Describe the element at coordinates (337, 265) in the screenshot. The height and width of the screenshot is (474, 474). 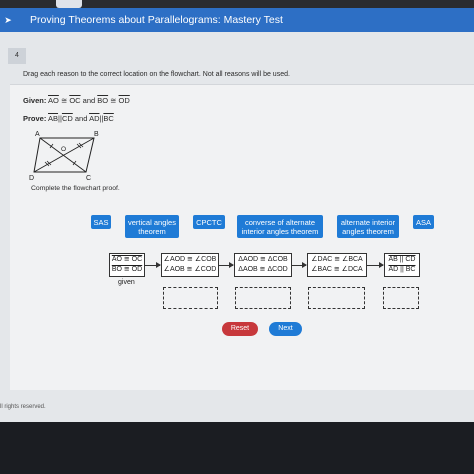
I see `flowchart-box-alt-angles: ∠DAC ≅ ∠BCA ∠BAC ≅ ∠DCA` at that location.